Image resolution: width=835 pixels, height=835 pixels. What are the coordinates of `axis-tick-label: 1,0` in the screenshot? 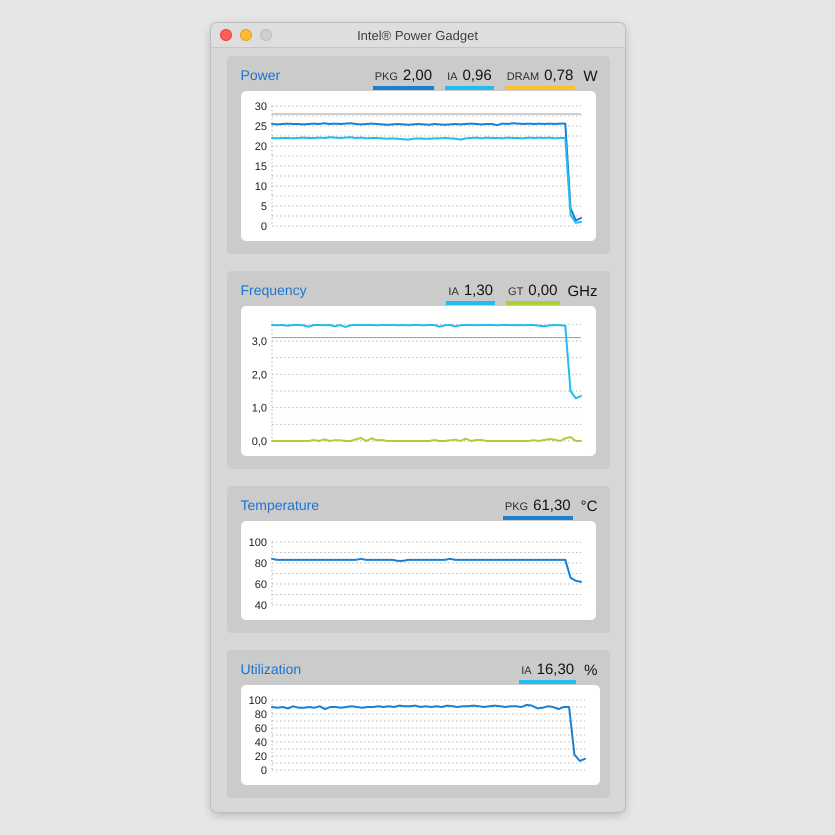 It's located at (258, 408).